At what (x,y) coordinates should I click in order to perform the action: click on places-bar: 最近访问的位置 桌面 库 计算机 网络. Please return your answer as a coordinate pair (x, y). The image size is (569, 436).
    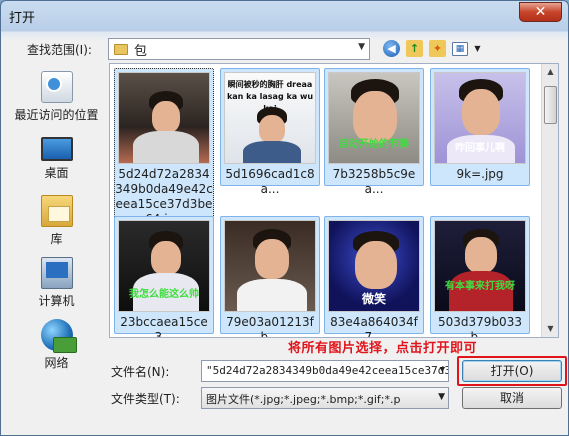
    Looking at the image, I should click on (56, 232).